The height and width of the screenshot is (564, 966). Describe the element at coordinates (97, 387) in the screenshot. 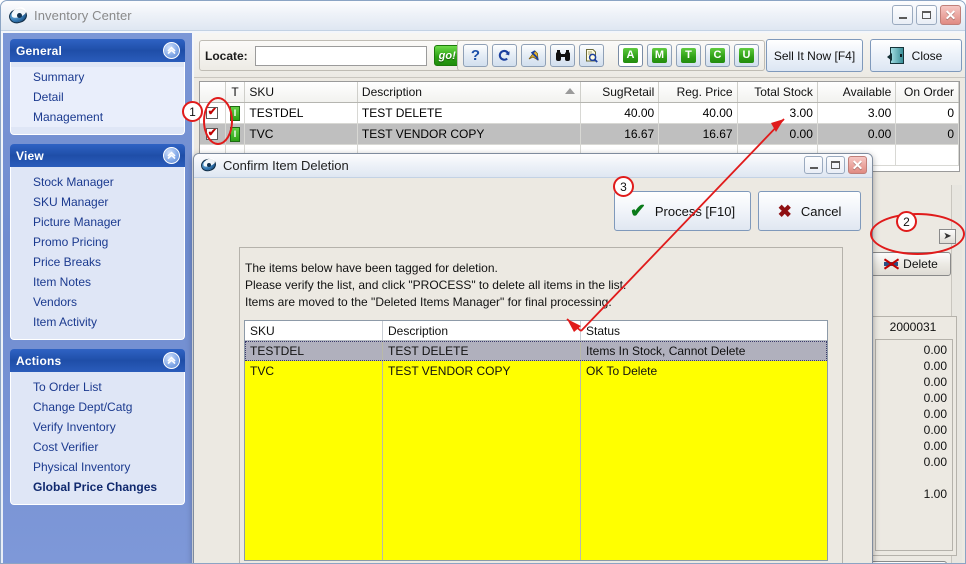

I see `sidebar-item-to-order-list: To Order List` at that location.